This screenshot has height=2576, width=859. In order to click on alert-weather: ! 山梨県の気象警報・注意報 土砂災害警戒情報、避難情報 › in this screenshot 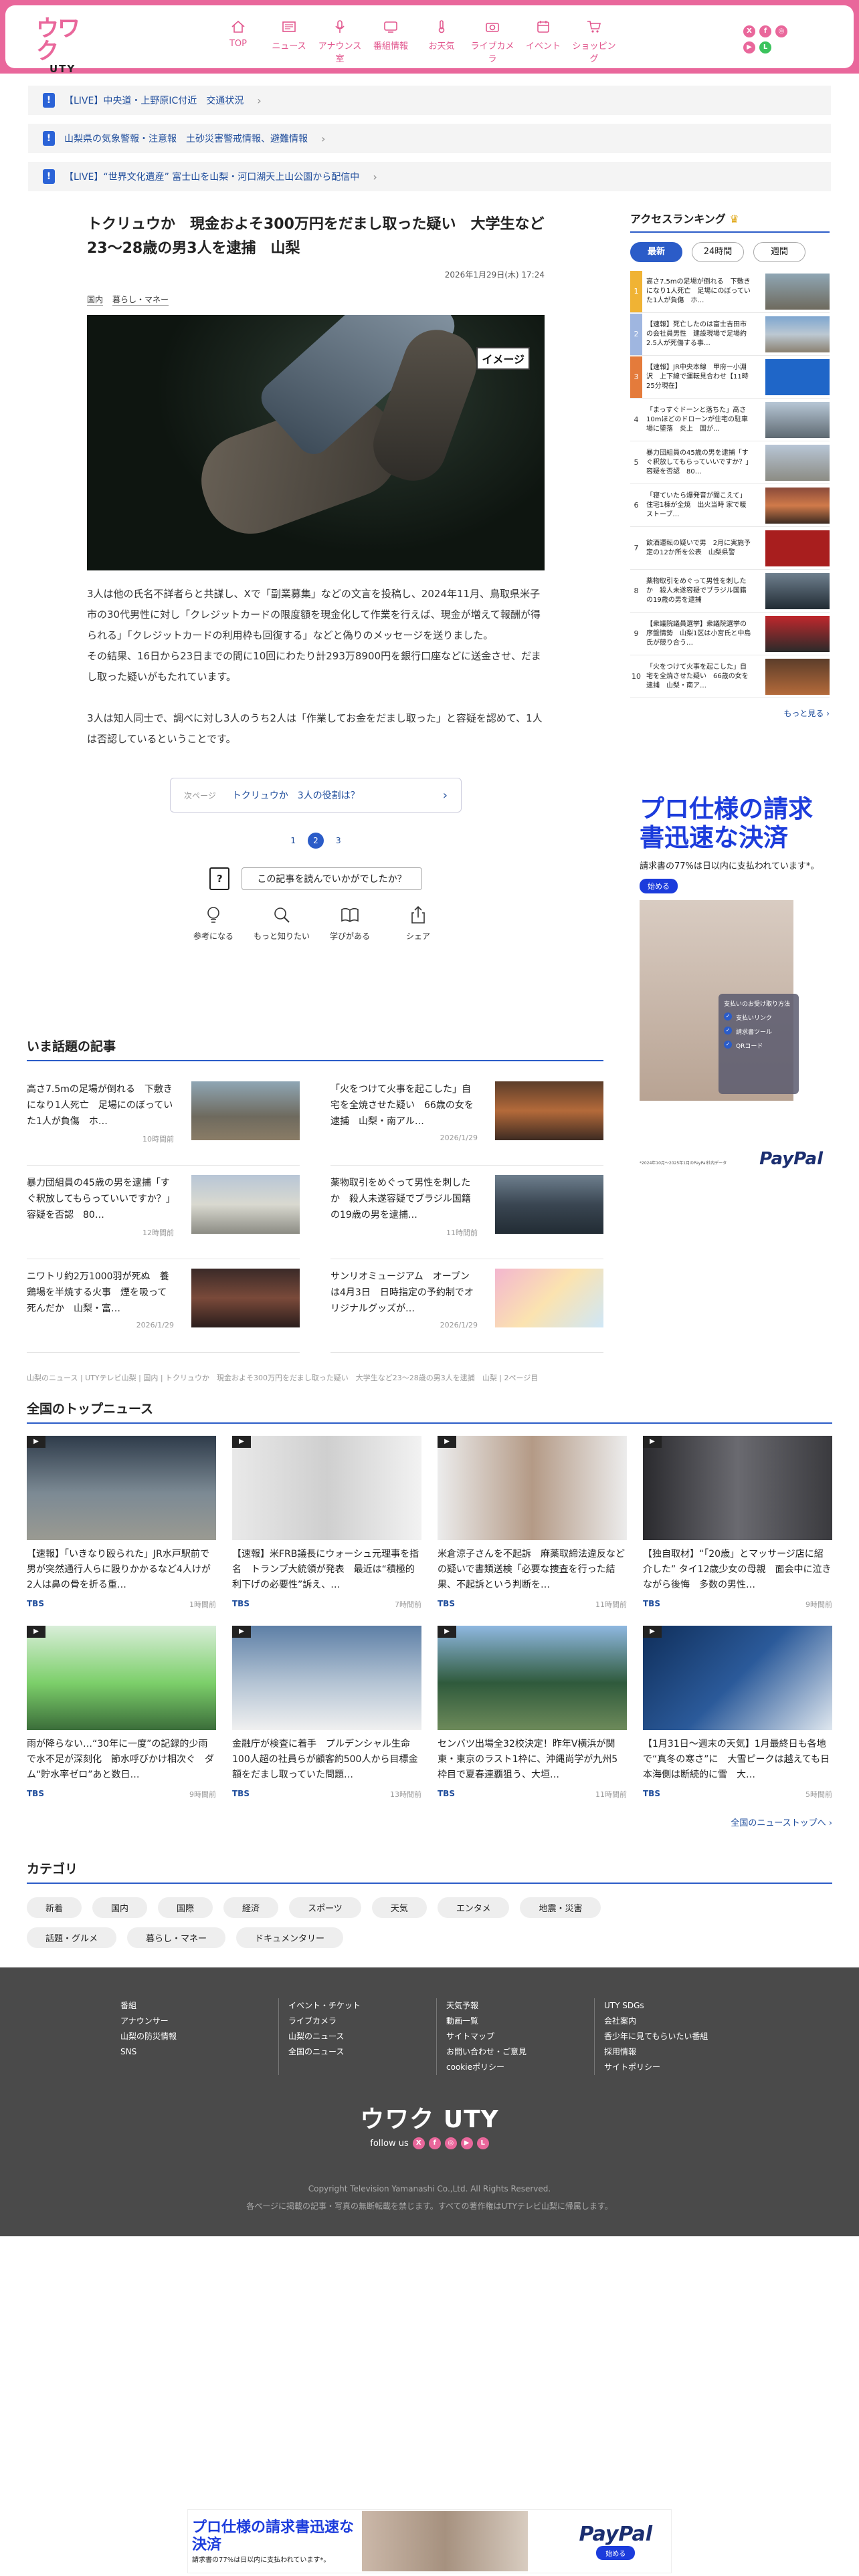, I will do `click(429, 138)`.